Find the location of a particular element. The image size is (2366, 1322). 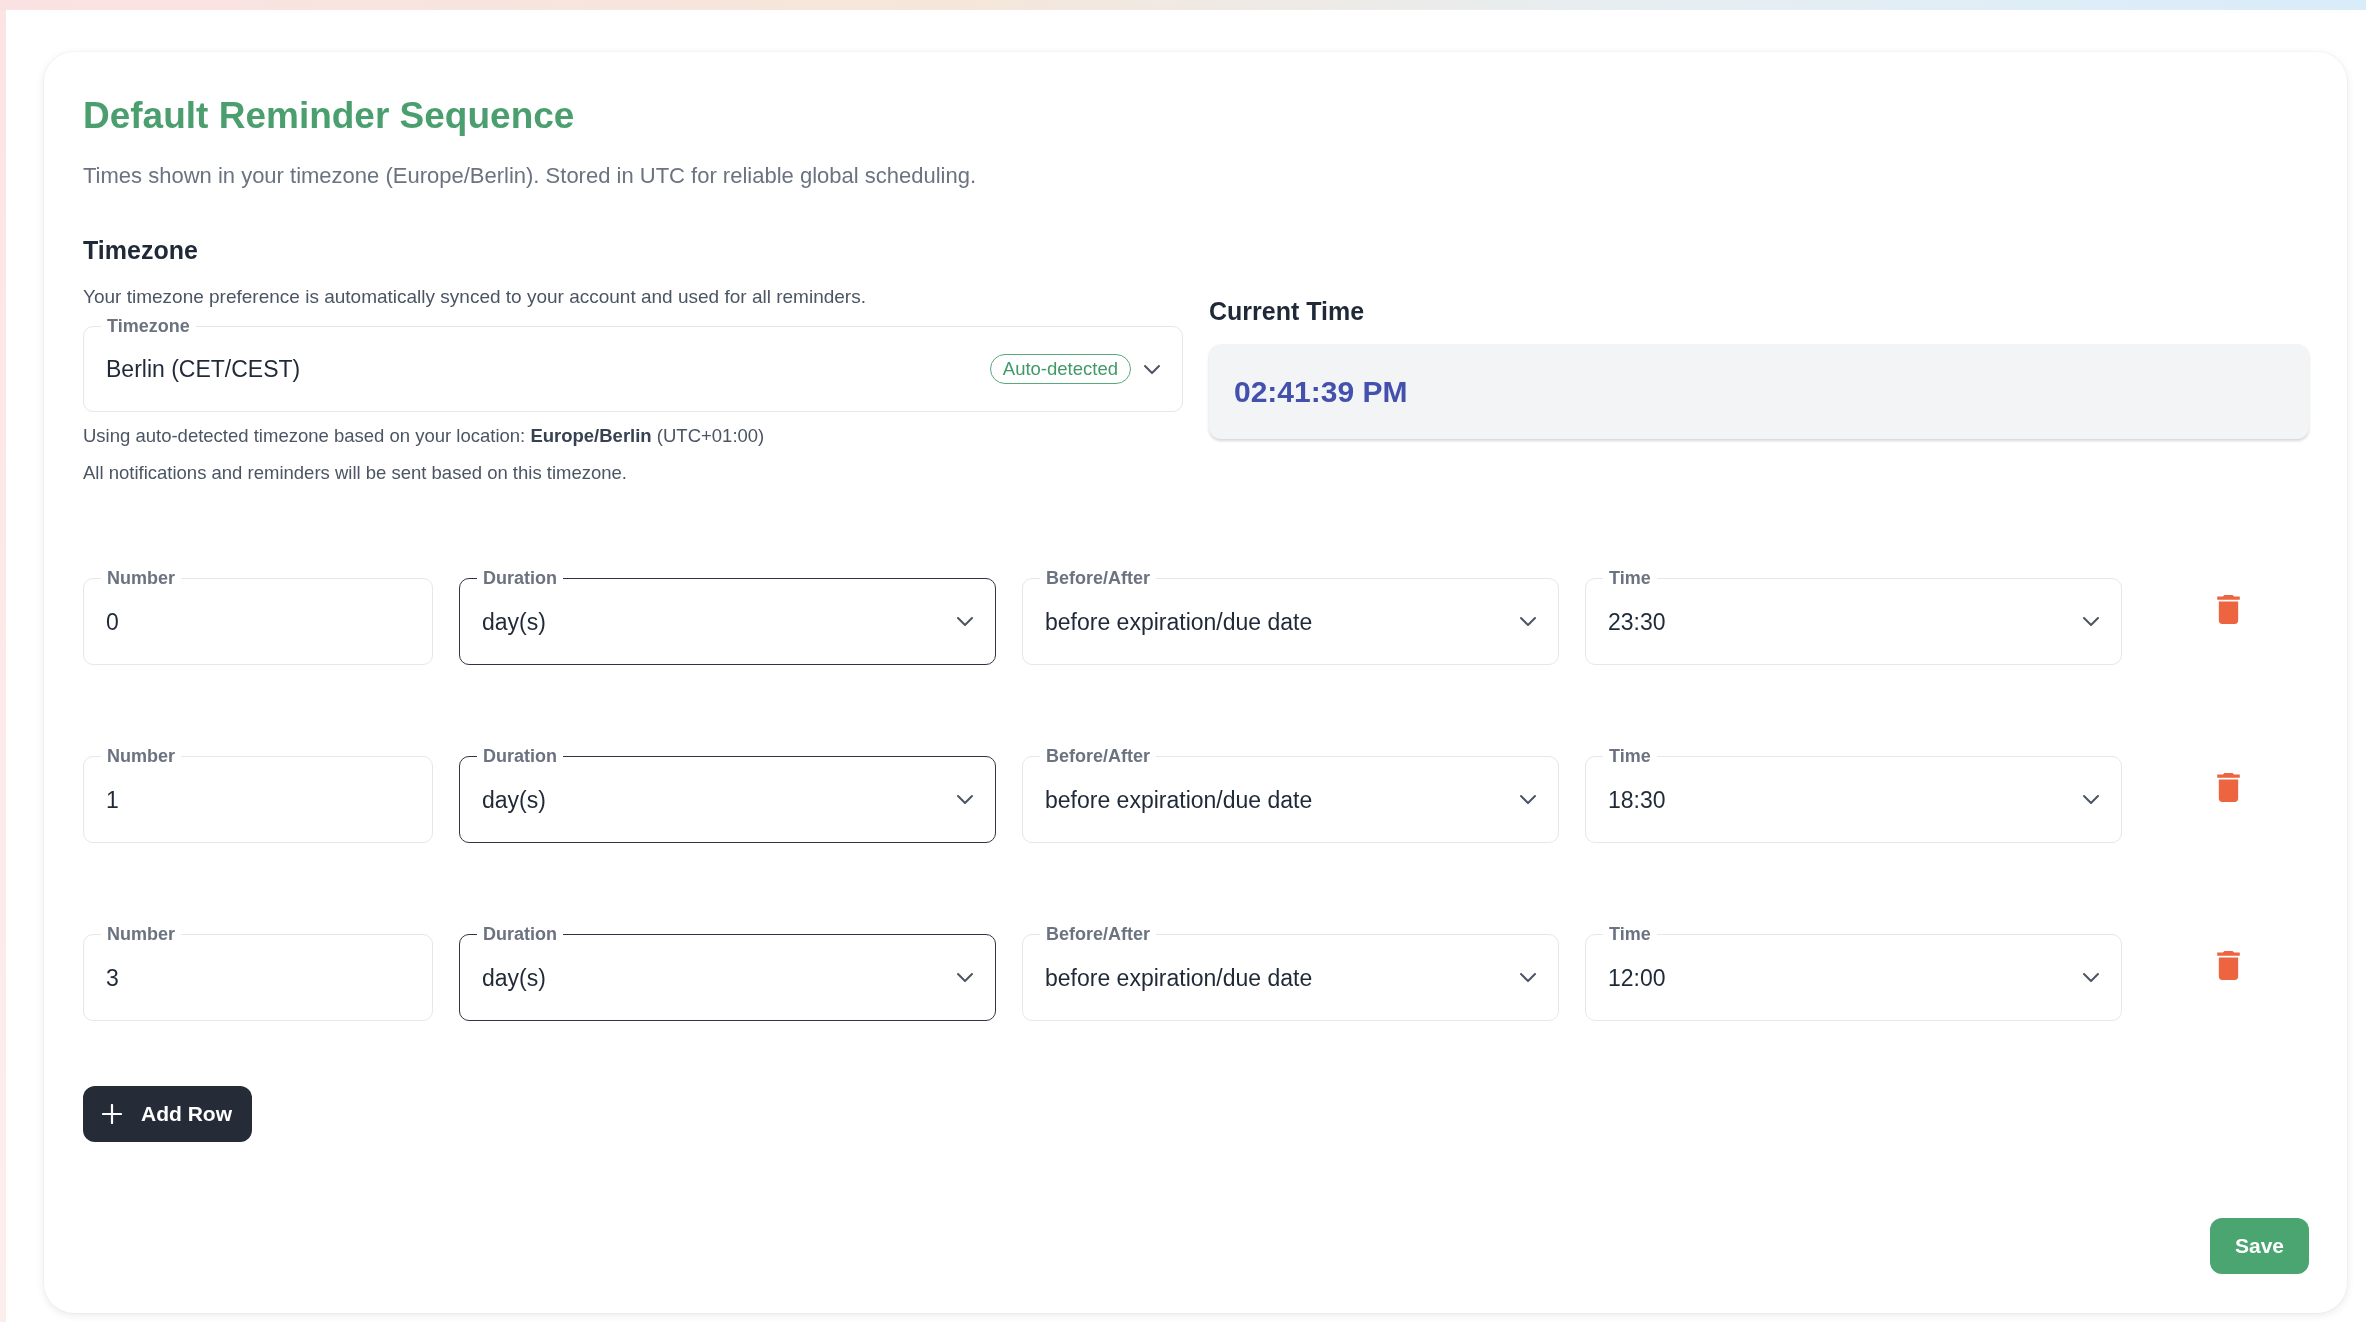

field-value: 3 is located at coordinates (113, 978).